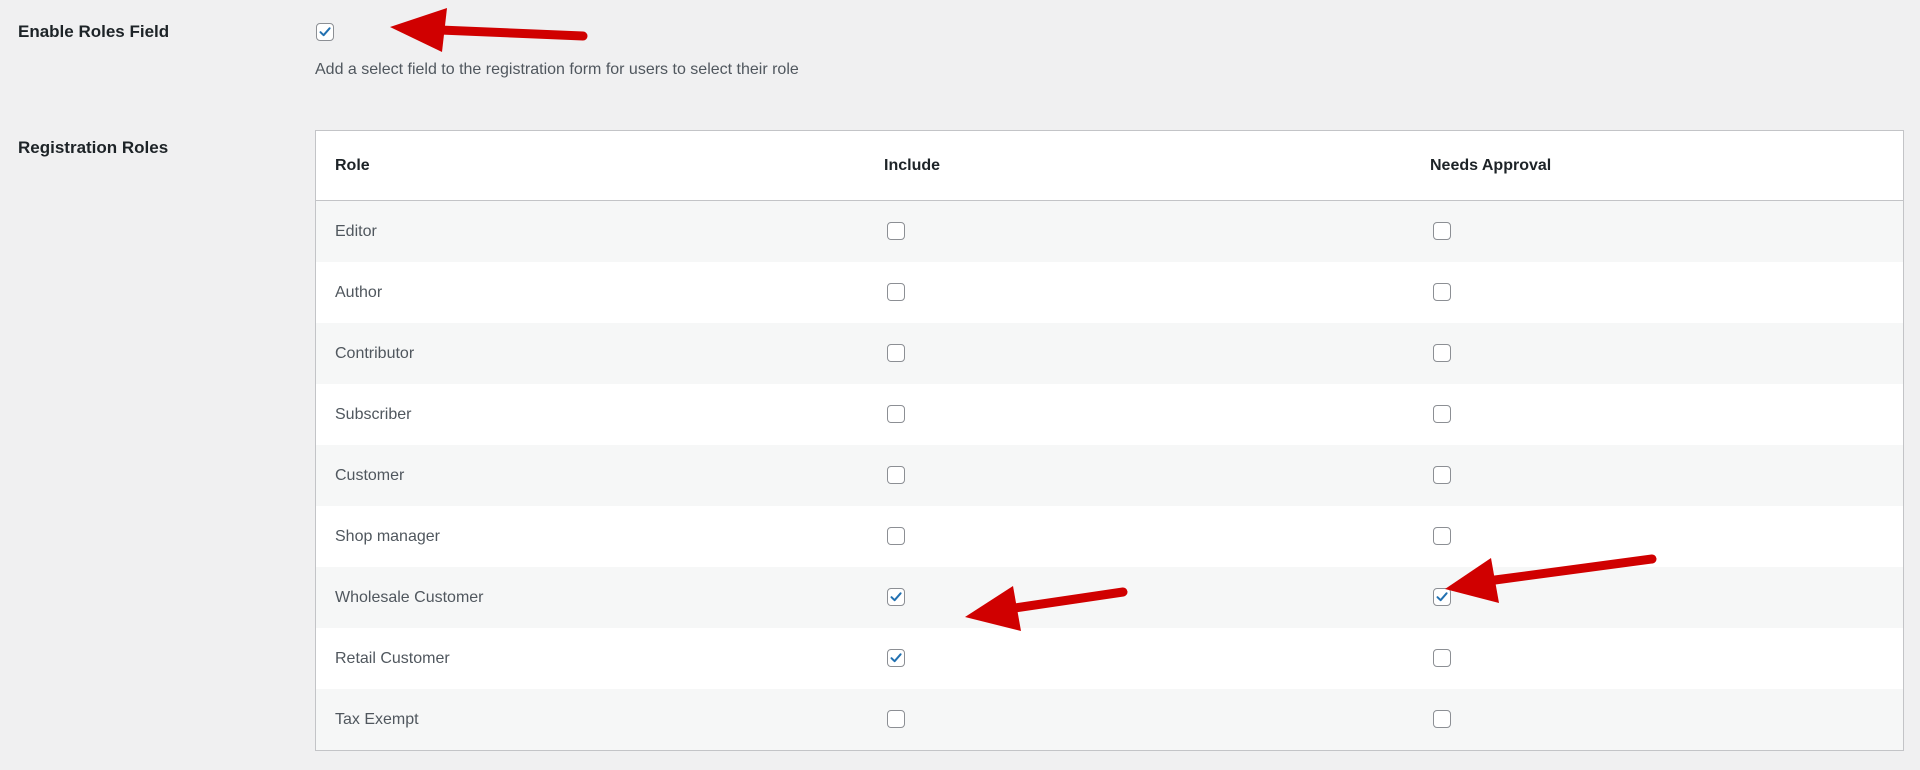 Image resolution: width=1920 pixels, height=770 pixels. I want to click on enable-roles-label: Enable Roles Field, so click(94, 31).